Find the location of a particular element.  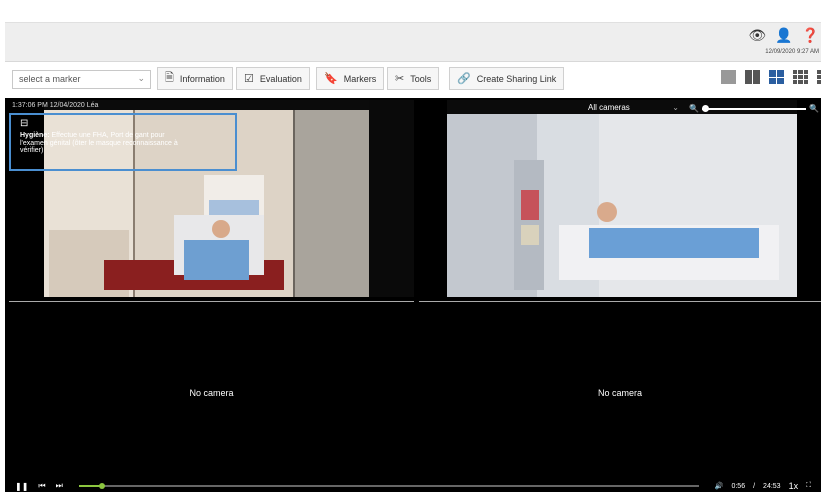

layout-quad-icon is located at coordinates (776, 77).